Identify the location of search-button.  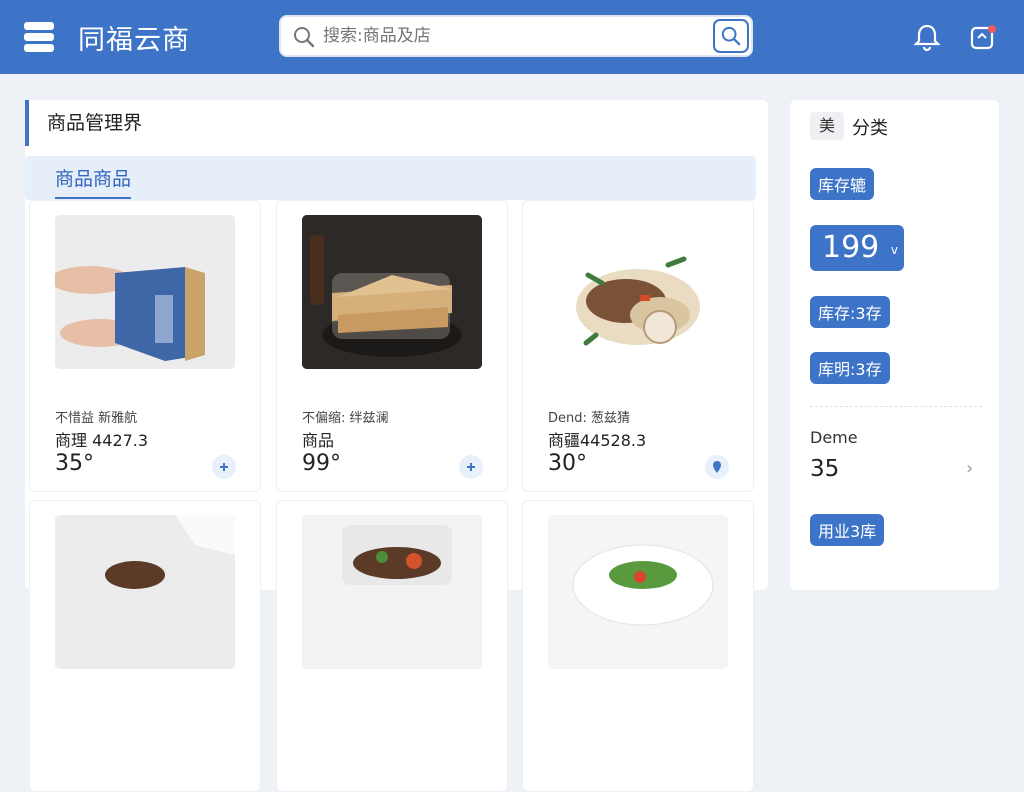
(731, 36).